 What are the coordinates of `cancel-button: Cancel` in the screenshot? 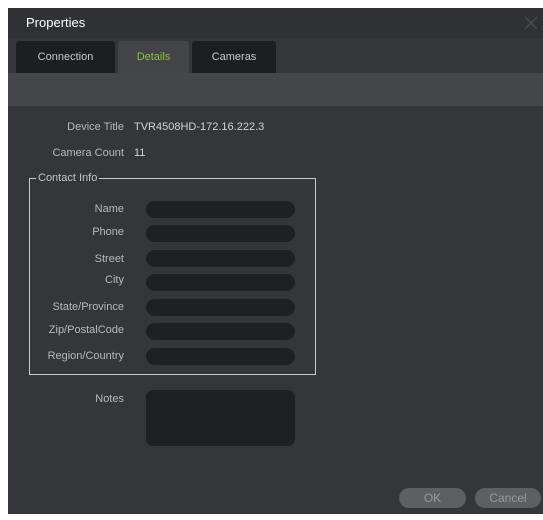 It's located at (508, 498).